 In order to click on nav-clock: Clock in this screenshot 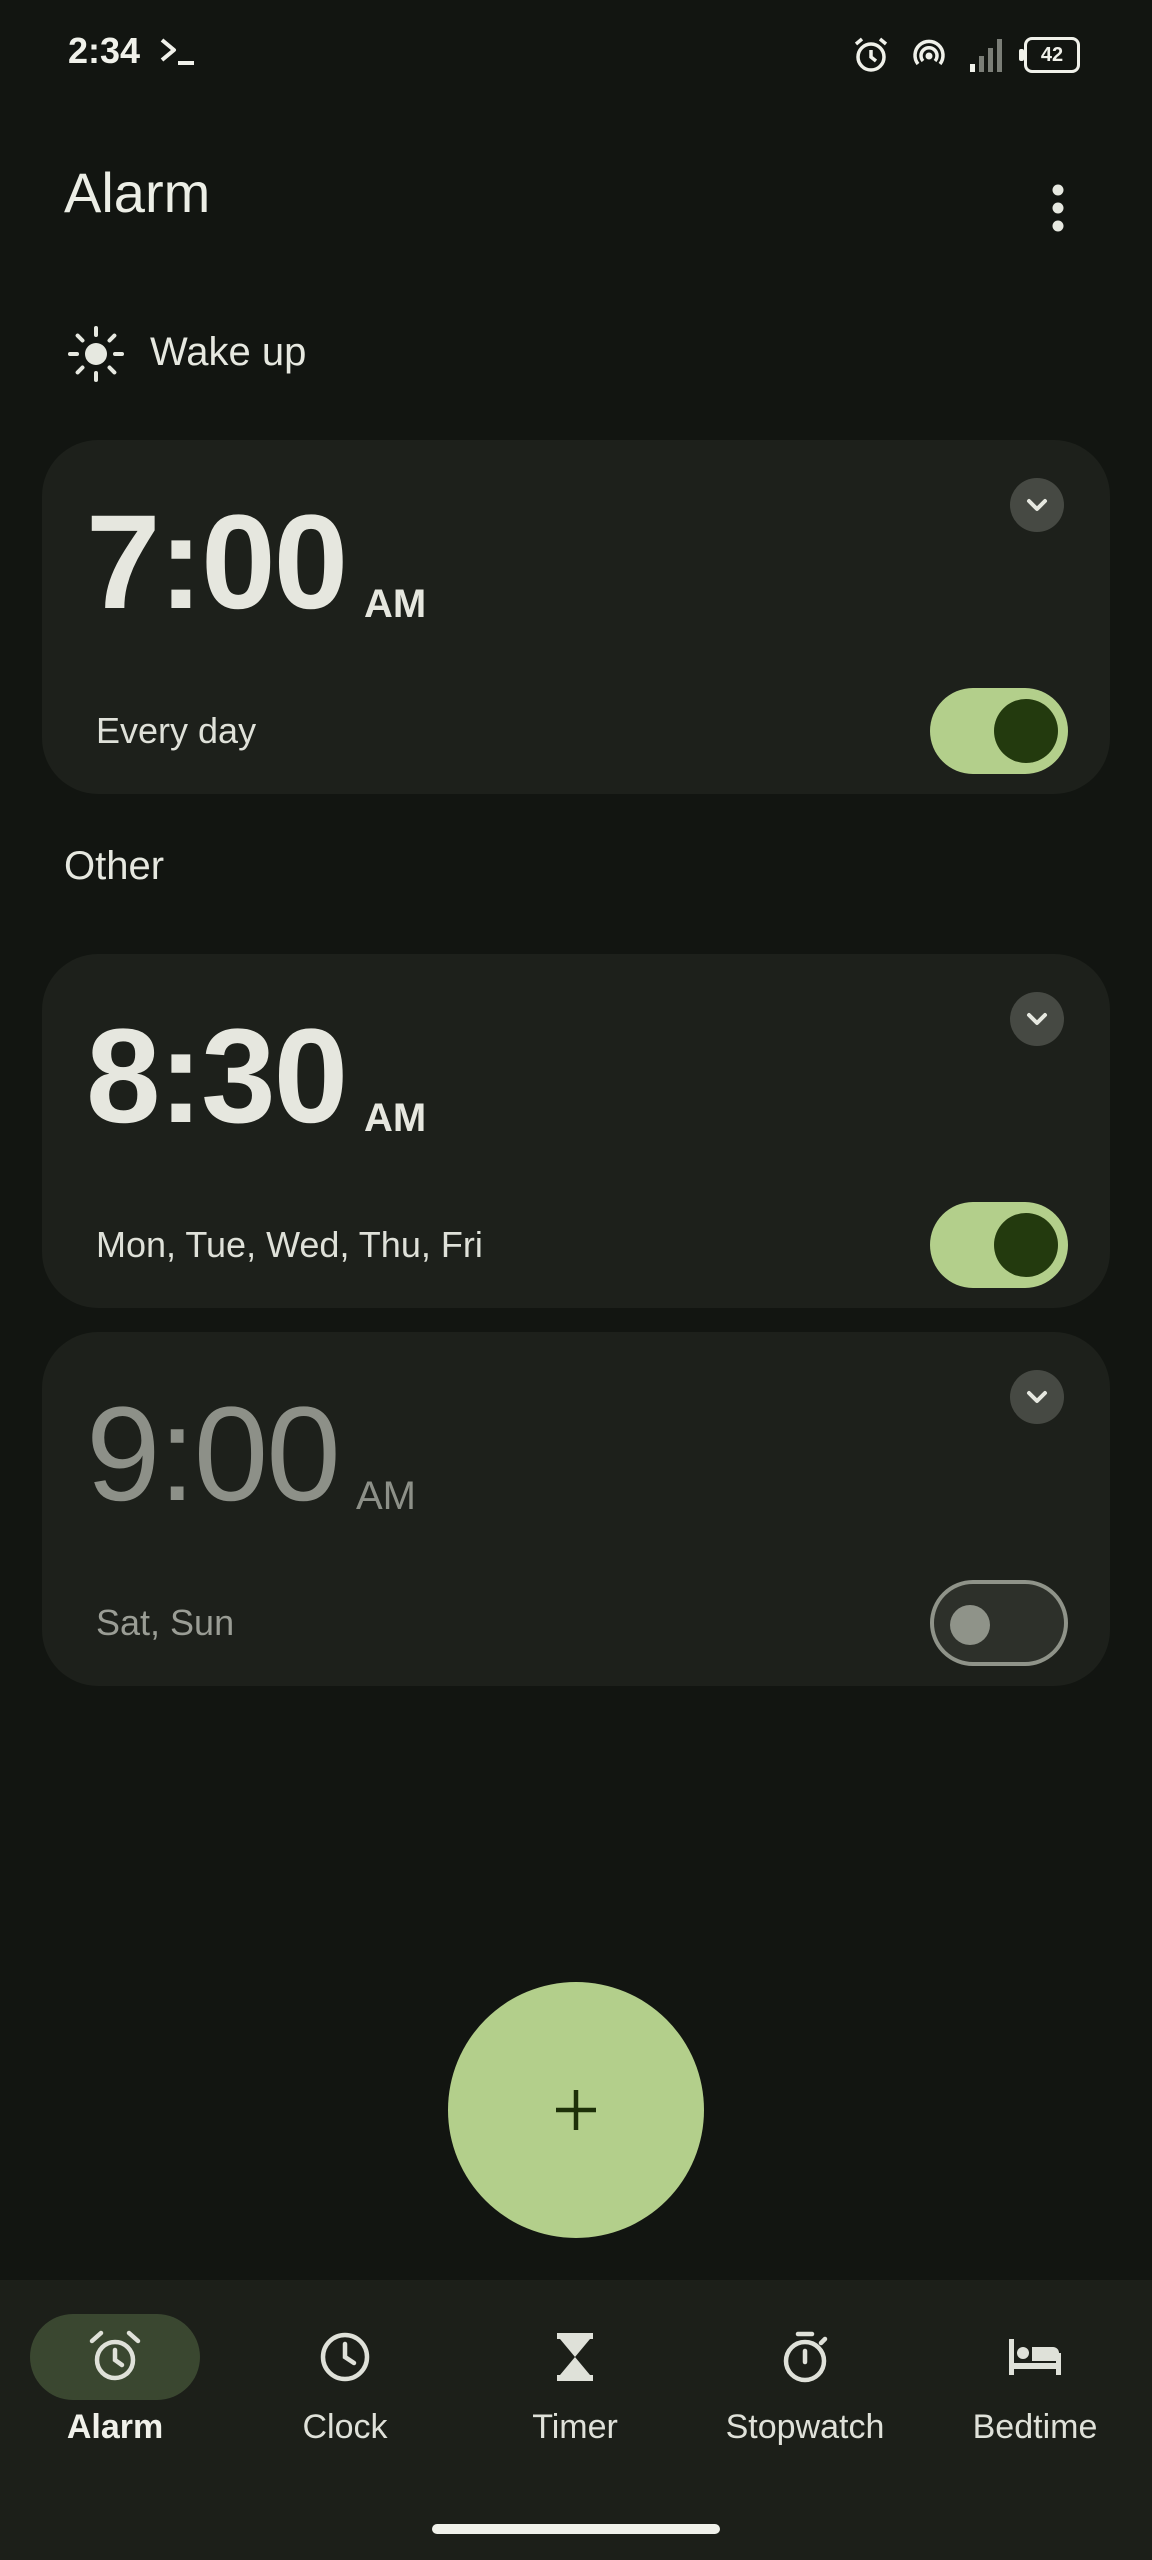, I will do `click(345, 2380)`.